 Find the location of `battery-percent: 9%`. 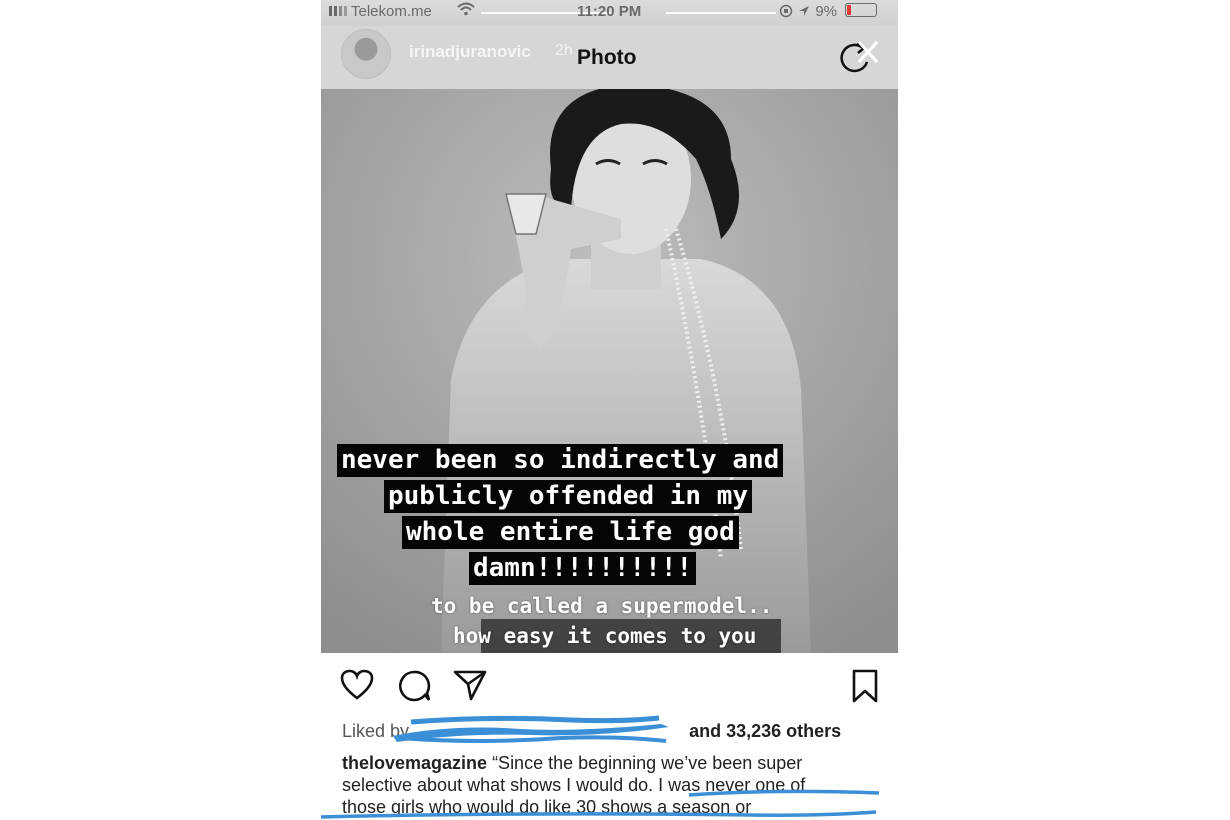

battery-percent: 9% is located at coordinates (826, 11).